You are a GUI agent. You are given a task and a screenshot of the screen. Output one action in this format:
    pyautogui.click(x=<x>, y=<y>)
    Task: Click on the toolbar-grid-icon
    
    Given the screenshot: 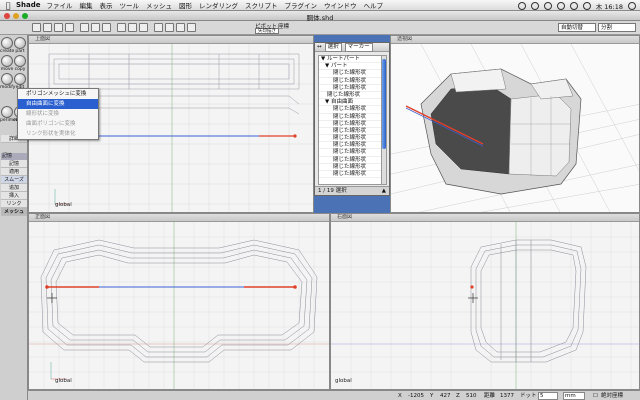 What is the action you would take?
    pyautogui.click(x=95, y=27)
    